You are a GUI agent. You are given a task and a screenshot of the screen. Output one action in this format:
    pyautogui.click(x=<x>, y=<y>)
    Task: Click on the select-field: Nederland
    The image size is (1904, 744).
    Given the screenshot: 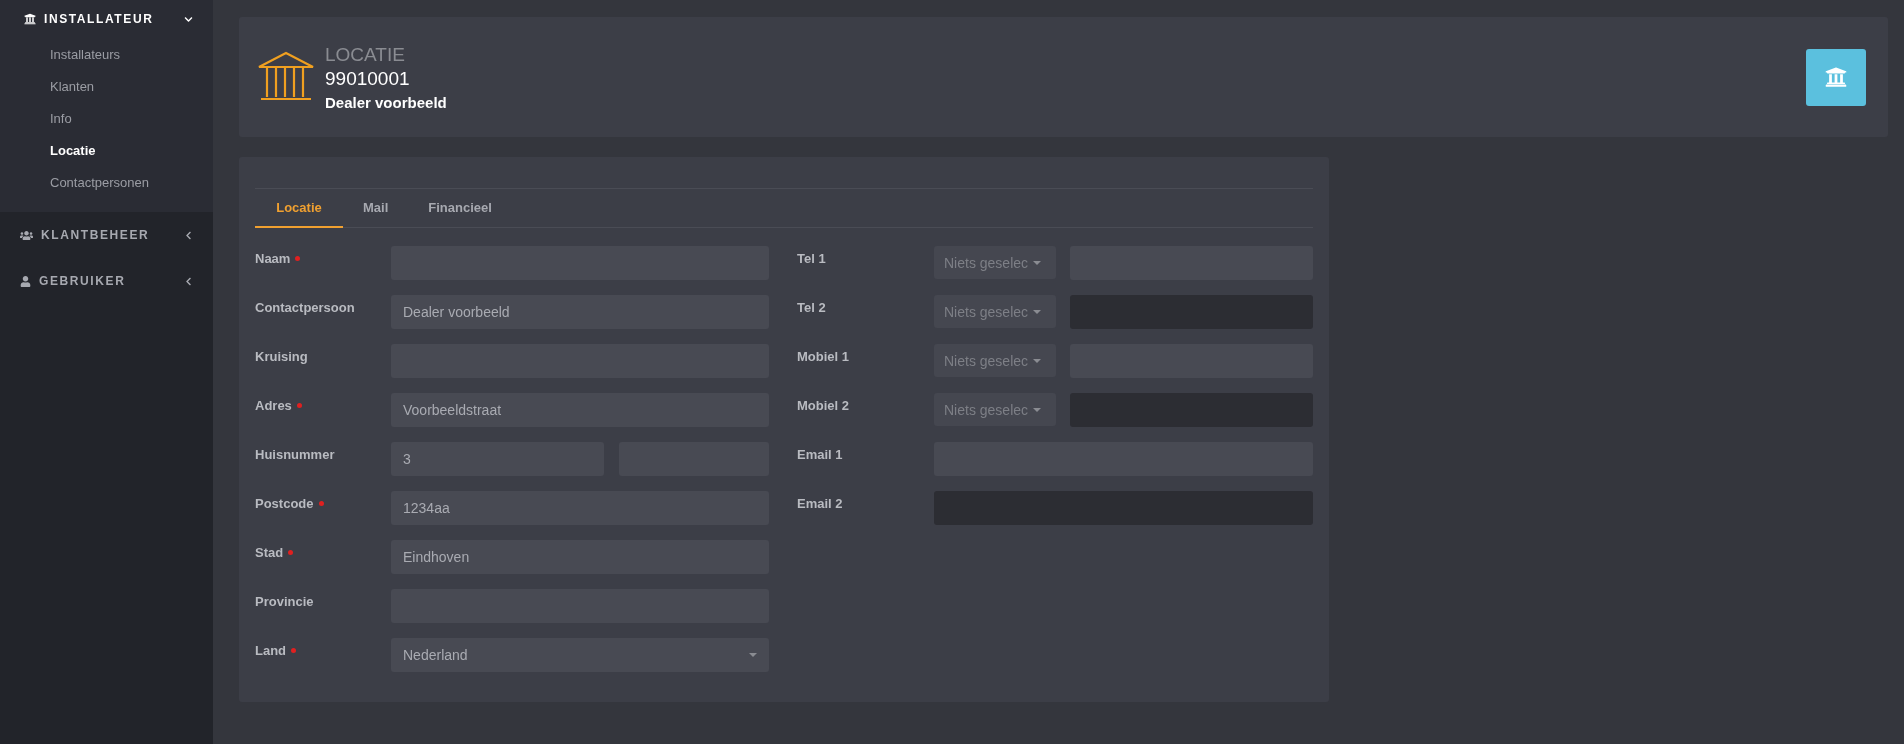 What is the action you would take?
    pyautogui.click(x=580, y=655)
    